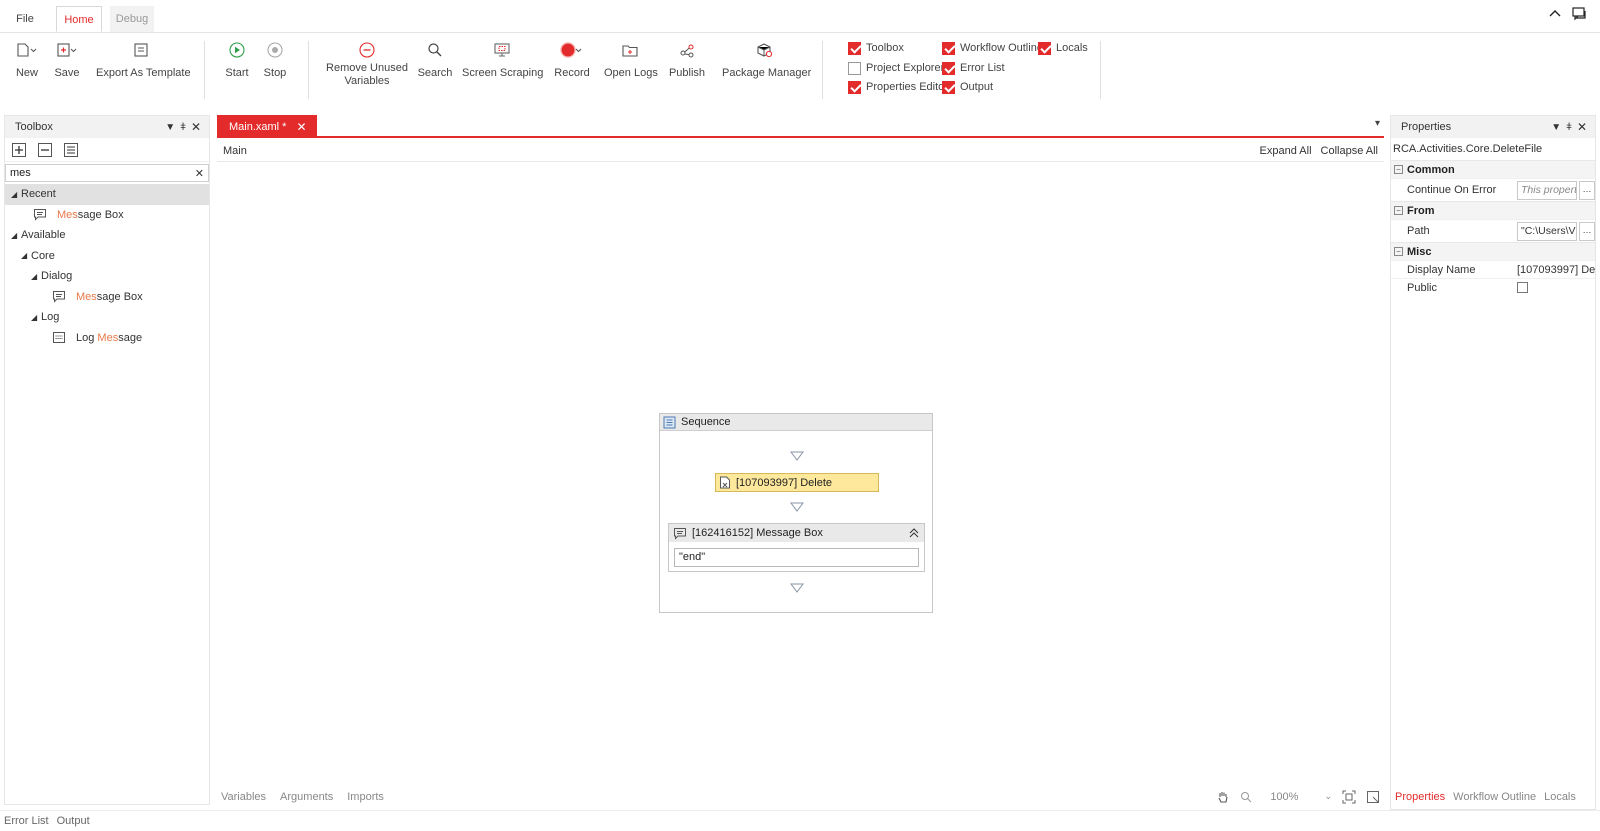 This screenshot has width=1600, height=831. Describe the element at coordinates (898, 87) in the screenshot. I see `properties-editor-checkbox: Properties Editor` at that location.